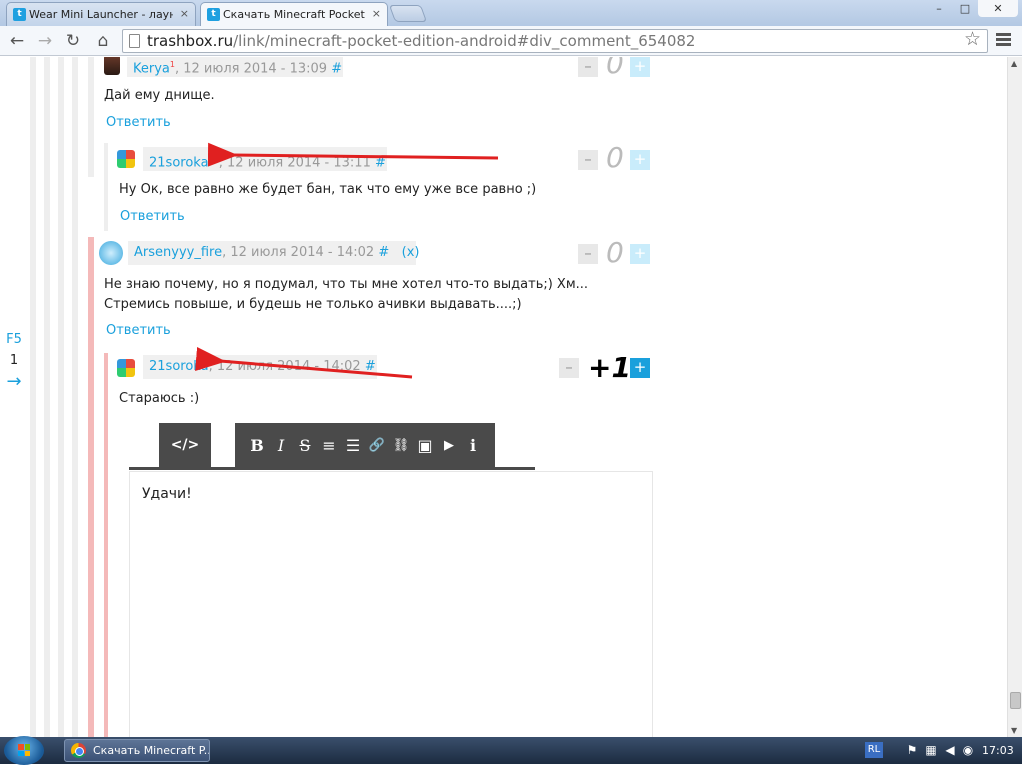  What do you see at coordinates (1015, 700) in the screenshot?
I see `scroll-thumb` at bounding box center [1015, 700].